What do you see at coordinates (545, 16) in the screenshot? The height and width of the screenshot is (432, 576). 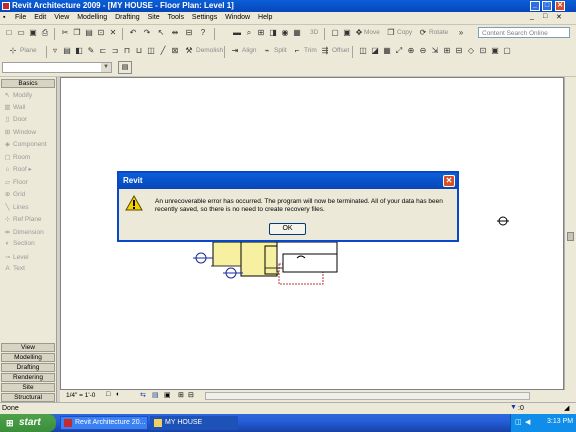 I see `child-restore-button: □` at bounding box center [545, 16].